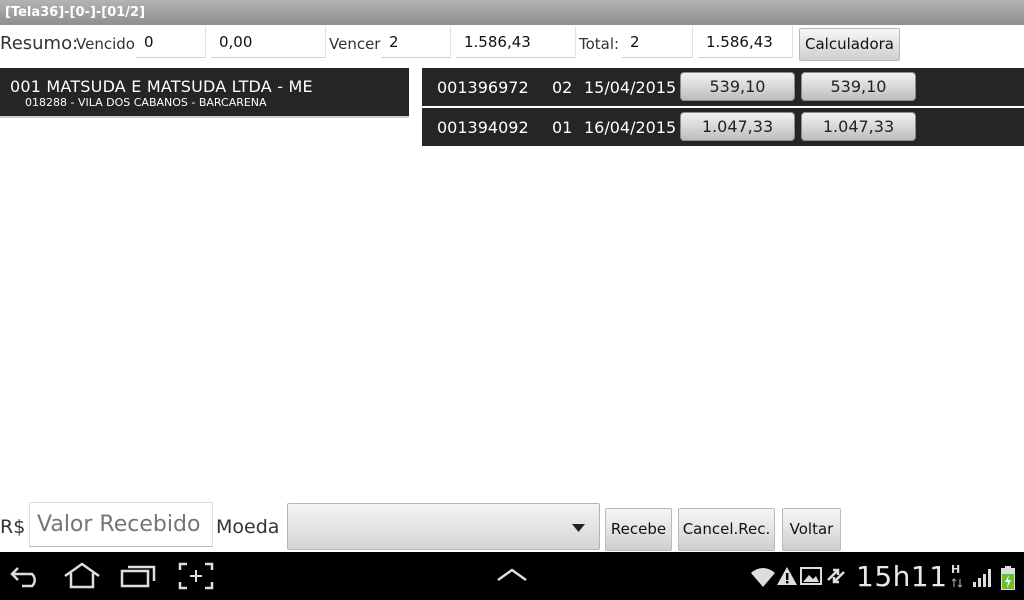 The image size is (1024, 600). What do you see at coordinates (956, 569) in the screenshot?
I see `network-type-label: H` at bounding box center [956, 569].